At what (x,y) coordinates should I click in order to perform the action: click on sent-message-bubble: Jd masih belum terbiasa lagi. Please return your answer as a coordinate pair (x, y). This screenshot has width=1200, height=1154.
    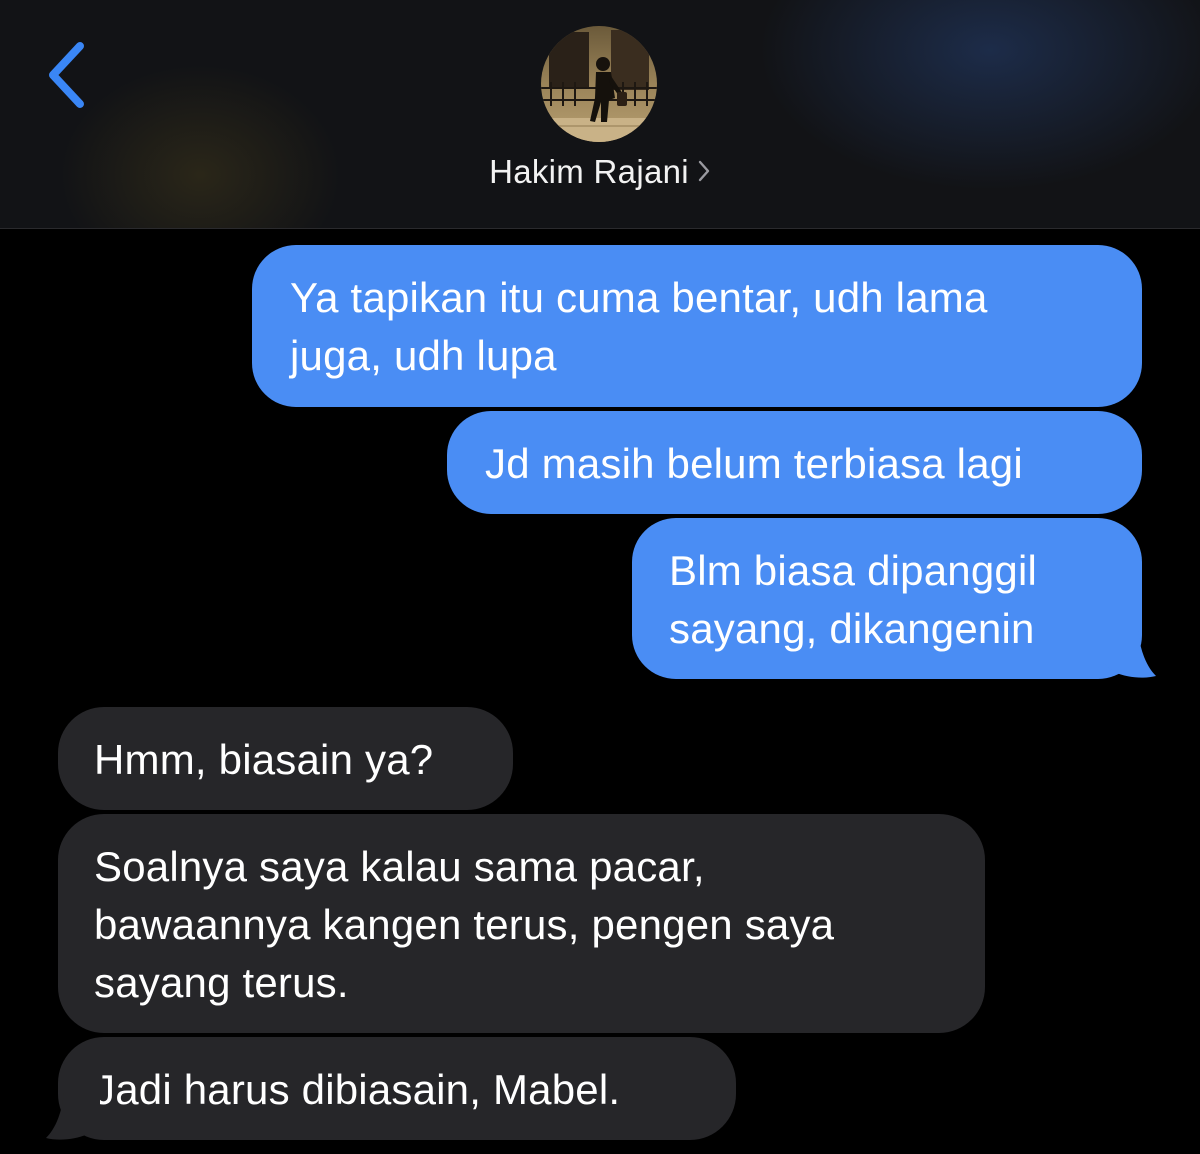
    Looking at the image, I should click on (794, 462).